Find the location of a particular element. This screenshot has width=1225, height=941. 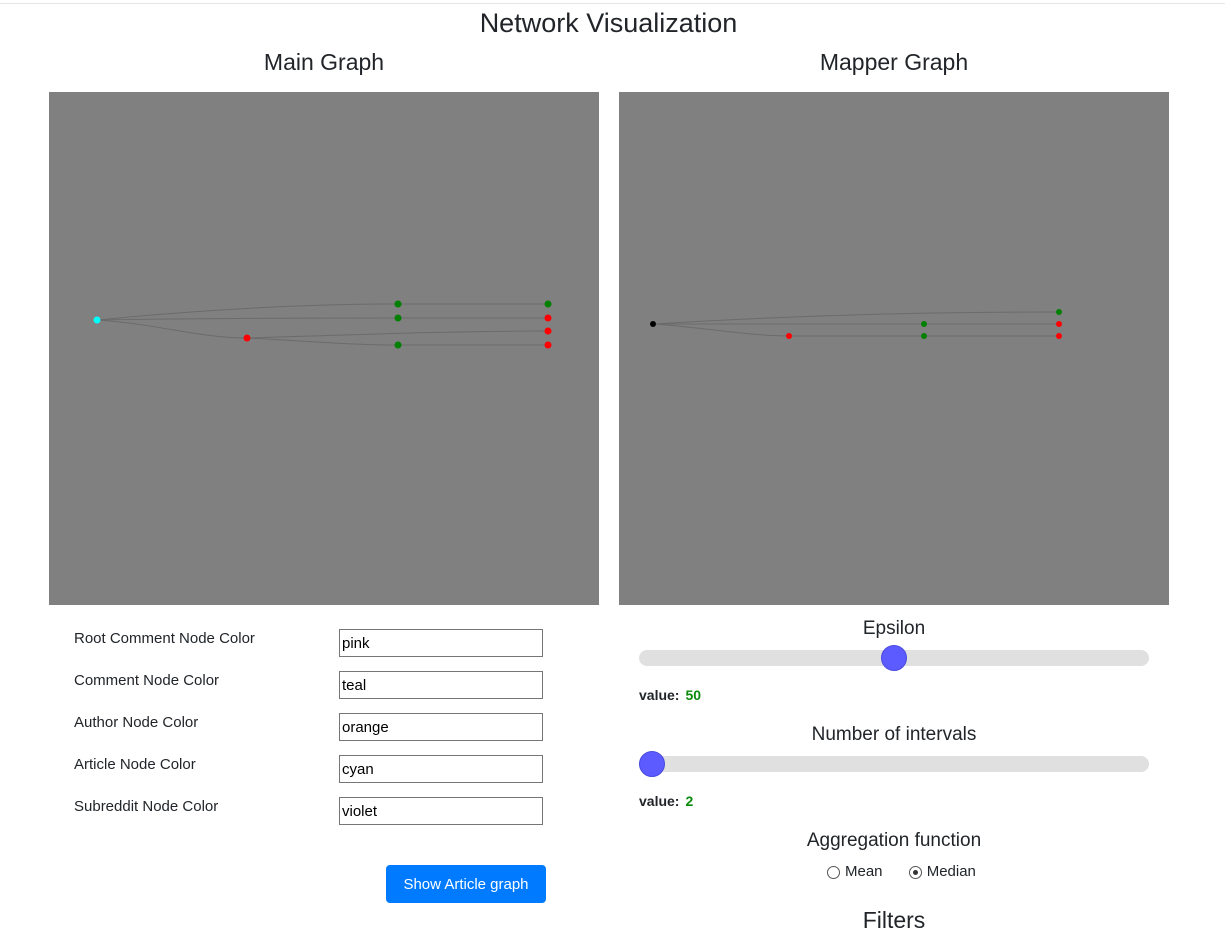

top-border is located at coordinates (612, 3).